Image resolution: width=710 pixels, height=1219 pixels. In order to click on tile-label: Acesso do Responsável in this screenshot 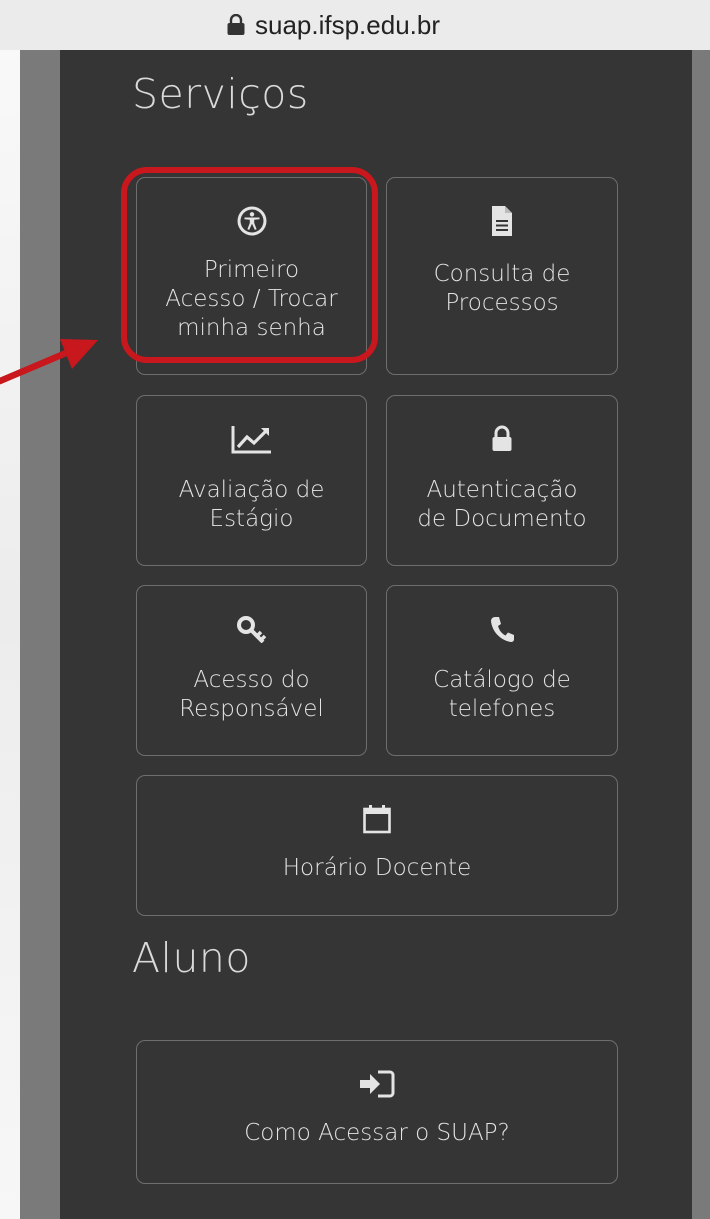, I will do `click(251, 694)`.